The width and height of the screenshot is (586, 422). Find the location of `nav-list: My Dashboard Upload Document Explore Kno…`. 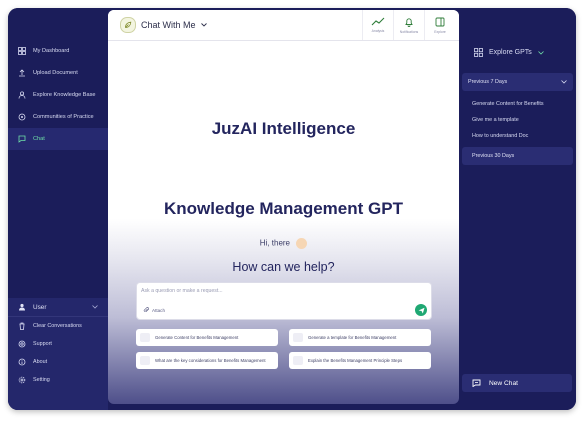

nav-list: My Dashboard Upload Document Explore Kno… is located at coordinates (58, 95).